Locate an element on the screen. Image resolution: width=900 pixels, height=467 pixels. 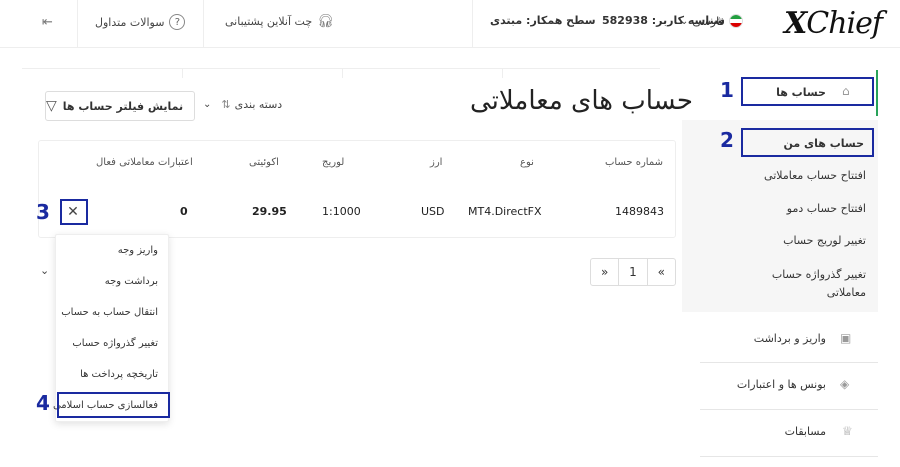
menu-item-deposit: واریز وجه is located at coordinates (138, 250).